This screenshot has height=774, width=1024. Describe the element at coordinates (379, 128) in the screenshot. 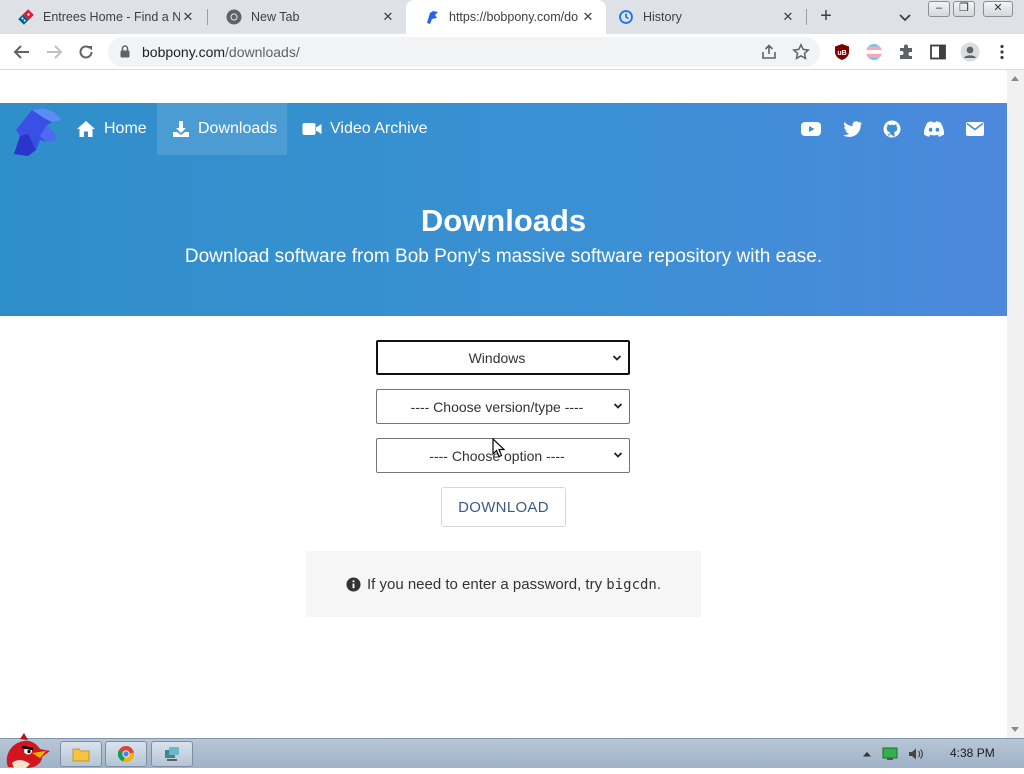

I see `nav-video-archive-label: Video Archive` at that location.